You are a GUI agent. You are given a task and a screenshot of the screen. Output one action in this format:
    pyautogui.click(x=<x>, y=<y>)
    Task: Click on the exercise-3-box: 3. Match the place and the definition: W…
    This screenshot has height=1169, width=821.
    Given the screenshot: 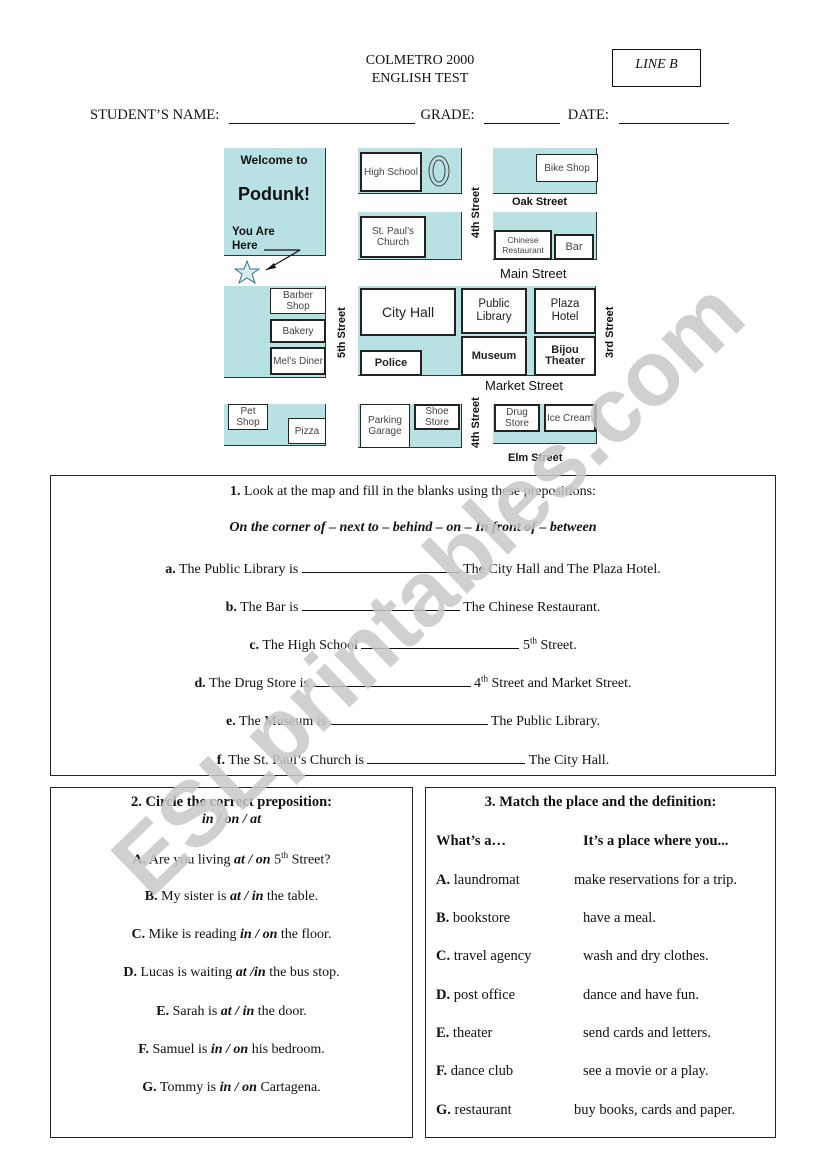 What is the action you would take?
    pyautogui.click(x=600, y=962)
    